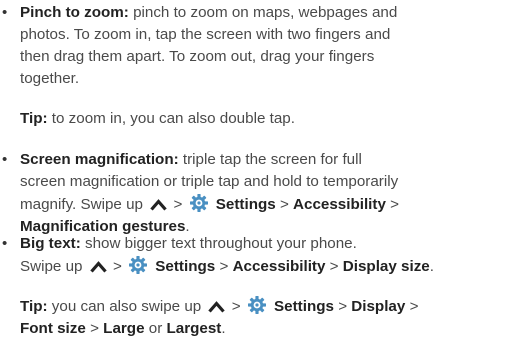 Image resolution: width=505 pixels, height=342 pixels. I want to click on magnification-line-3: magnify. Swipe up, so click(81, 204).